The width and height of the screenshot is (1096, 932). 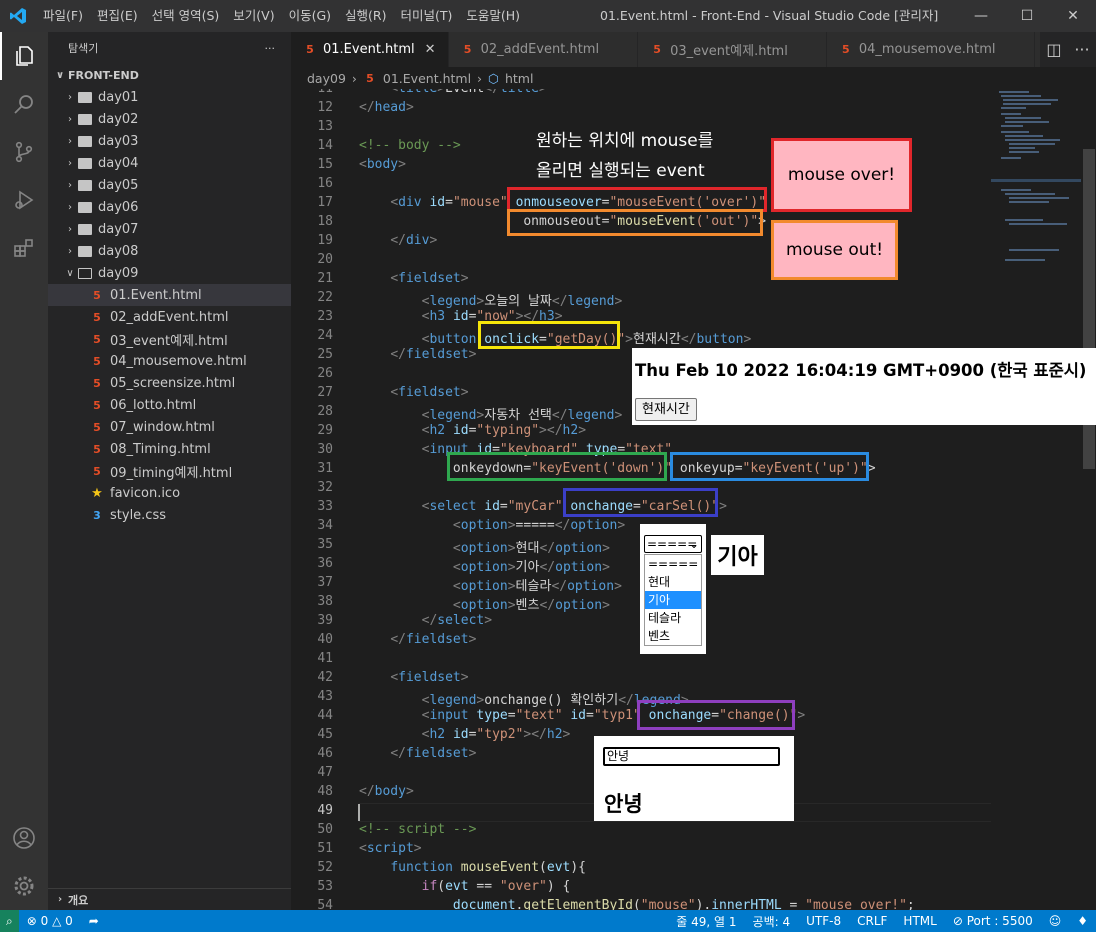 What do you see at coordinates (325, 278) in the screenshot?
I see `line-number: 21` at bounding box center [325, 278].